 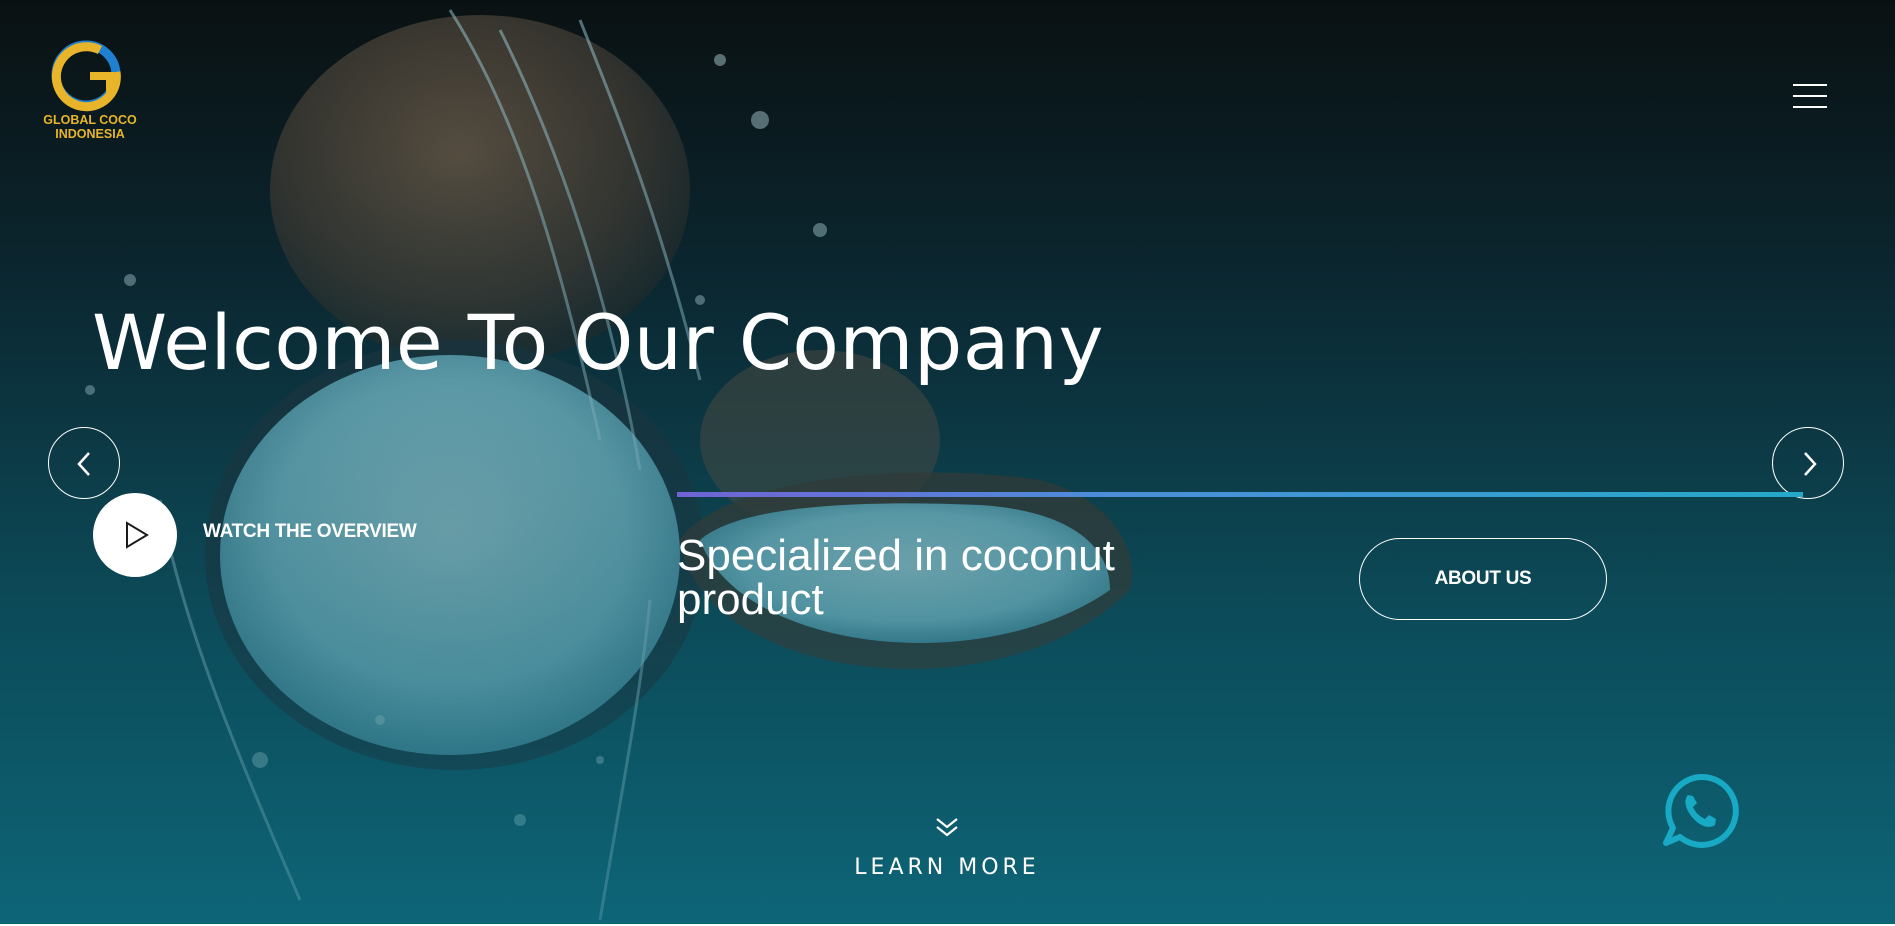 I want to click on hamburger-menu-icon, so click(x=1811, y=96).